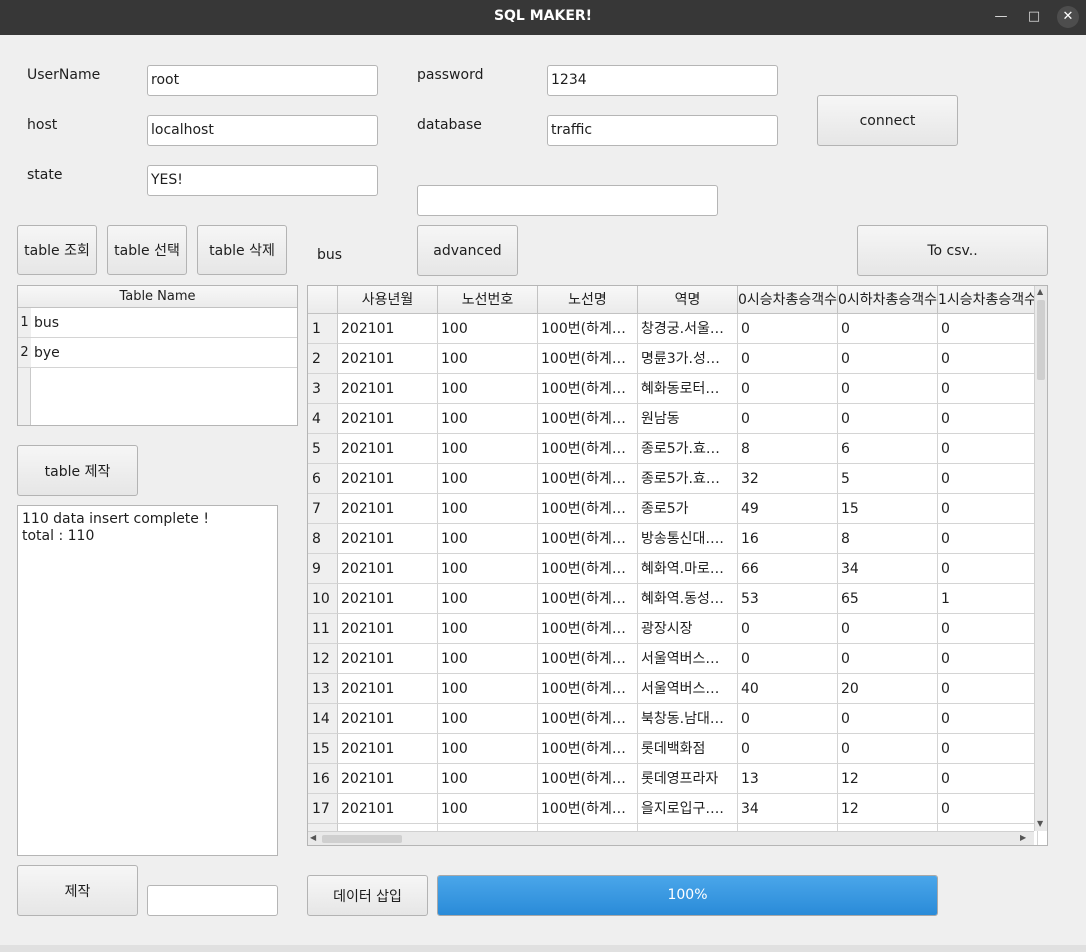 This screenshot has width=1086, height=952. What do you see at coordinates (157, 297) in the screenshot?
I see `table-name-header: Table Name` at bounding box center [157, 297].